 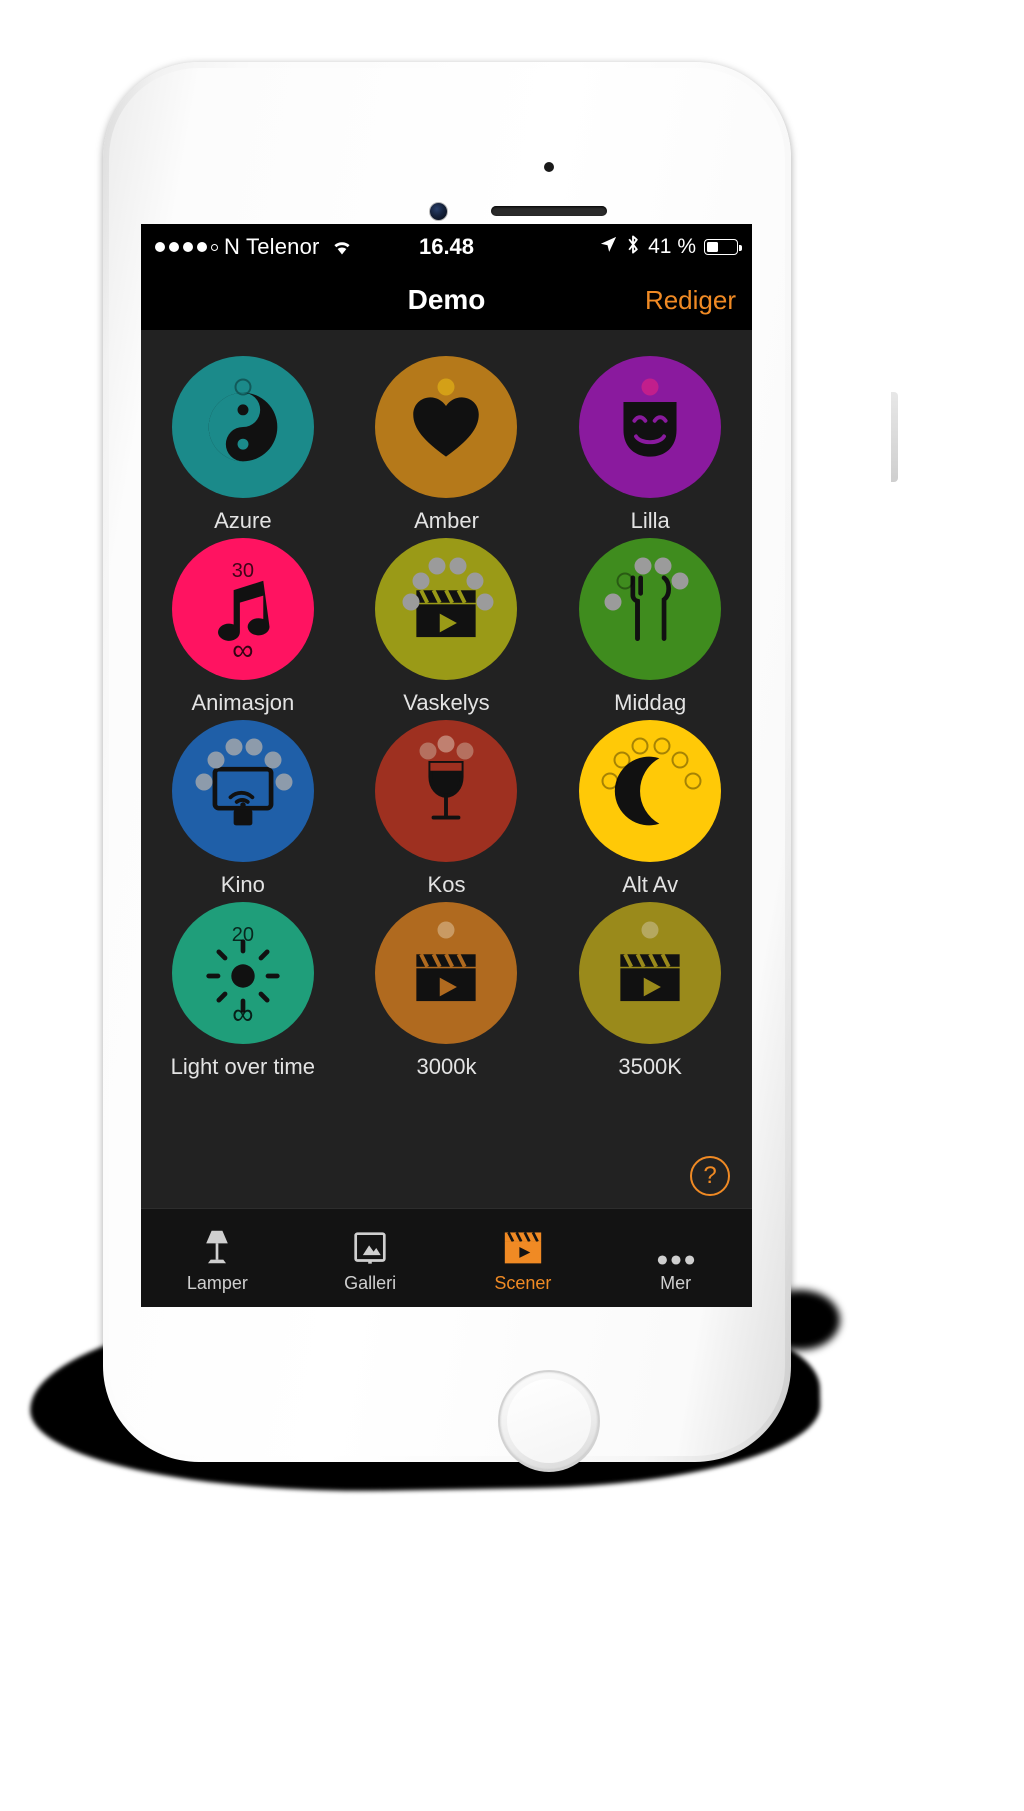 What do you see at coordinates (446, 1066) in the screenshot?
I see `scene-label: 3000k` at bounding box center [446, 1066].